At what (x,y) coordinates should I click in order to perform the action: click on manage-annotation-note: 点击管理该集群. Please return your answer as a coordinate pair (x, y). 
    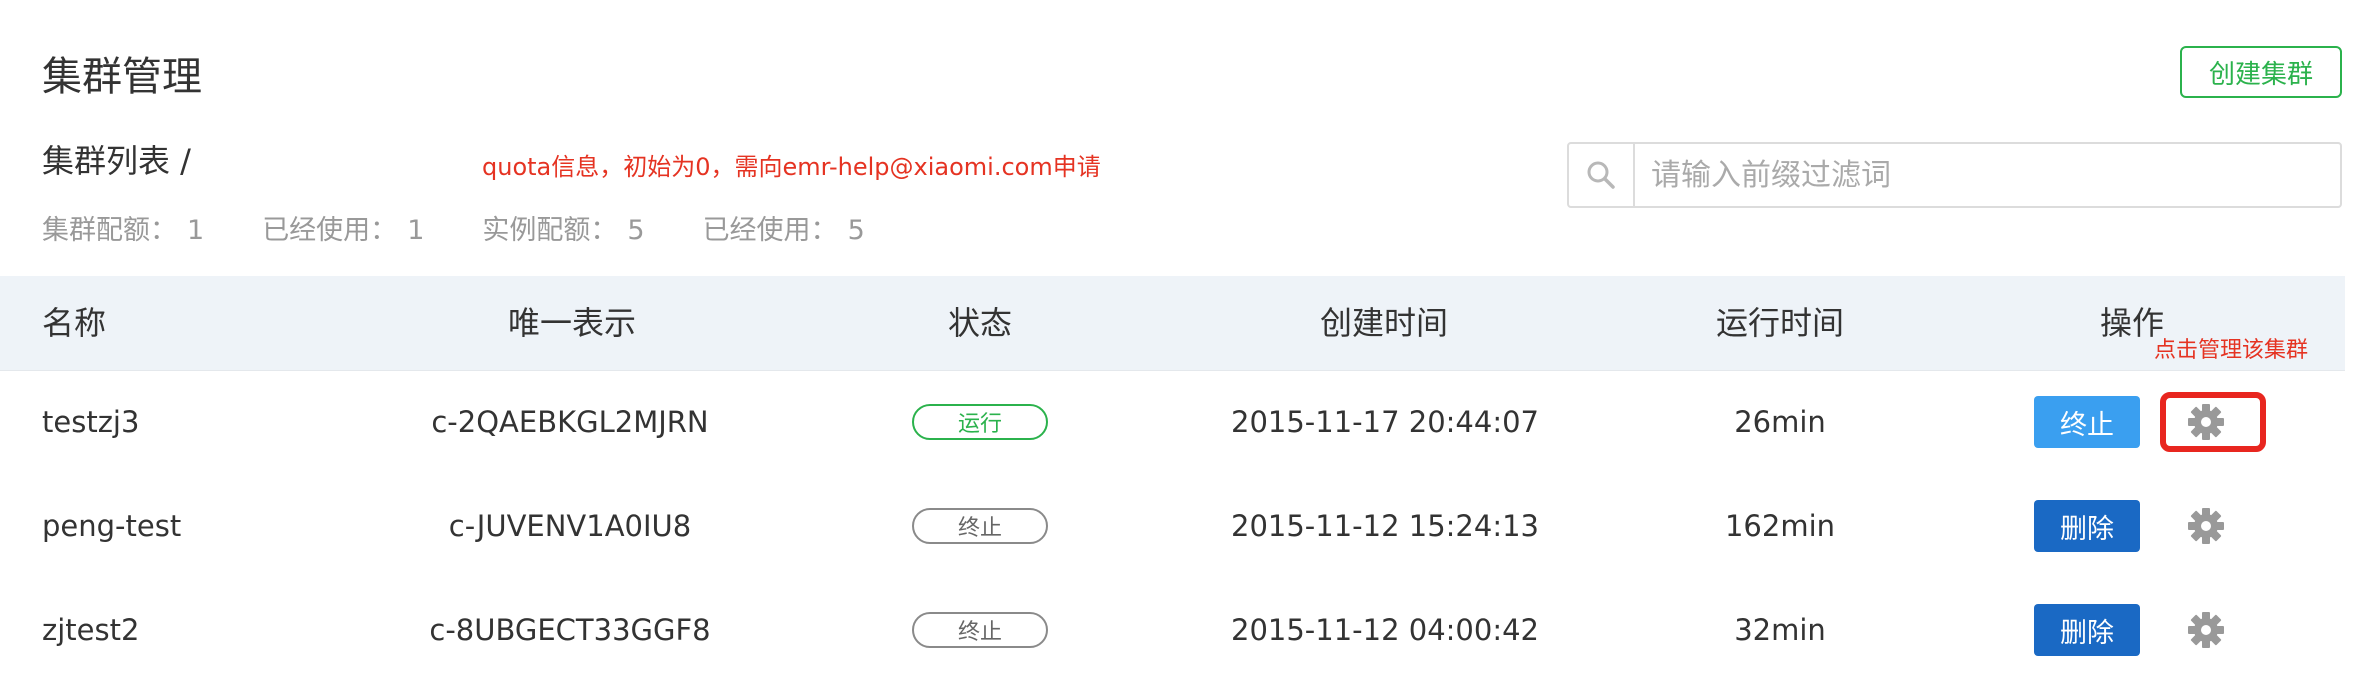
    Looking at the image, I should click on (2231, 350).